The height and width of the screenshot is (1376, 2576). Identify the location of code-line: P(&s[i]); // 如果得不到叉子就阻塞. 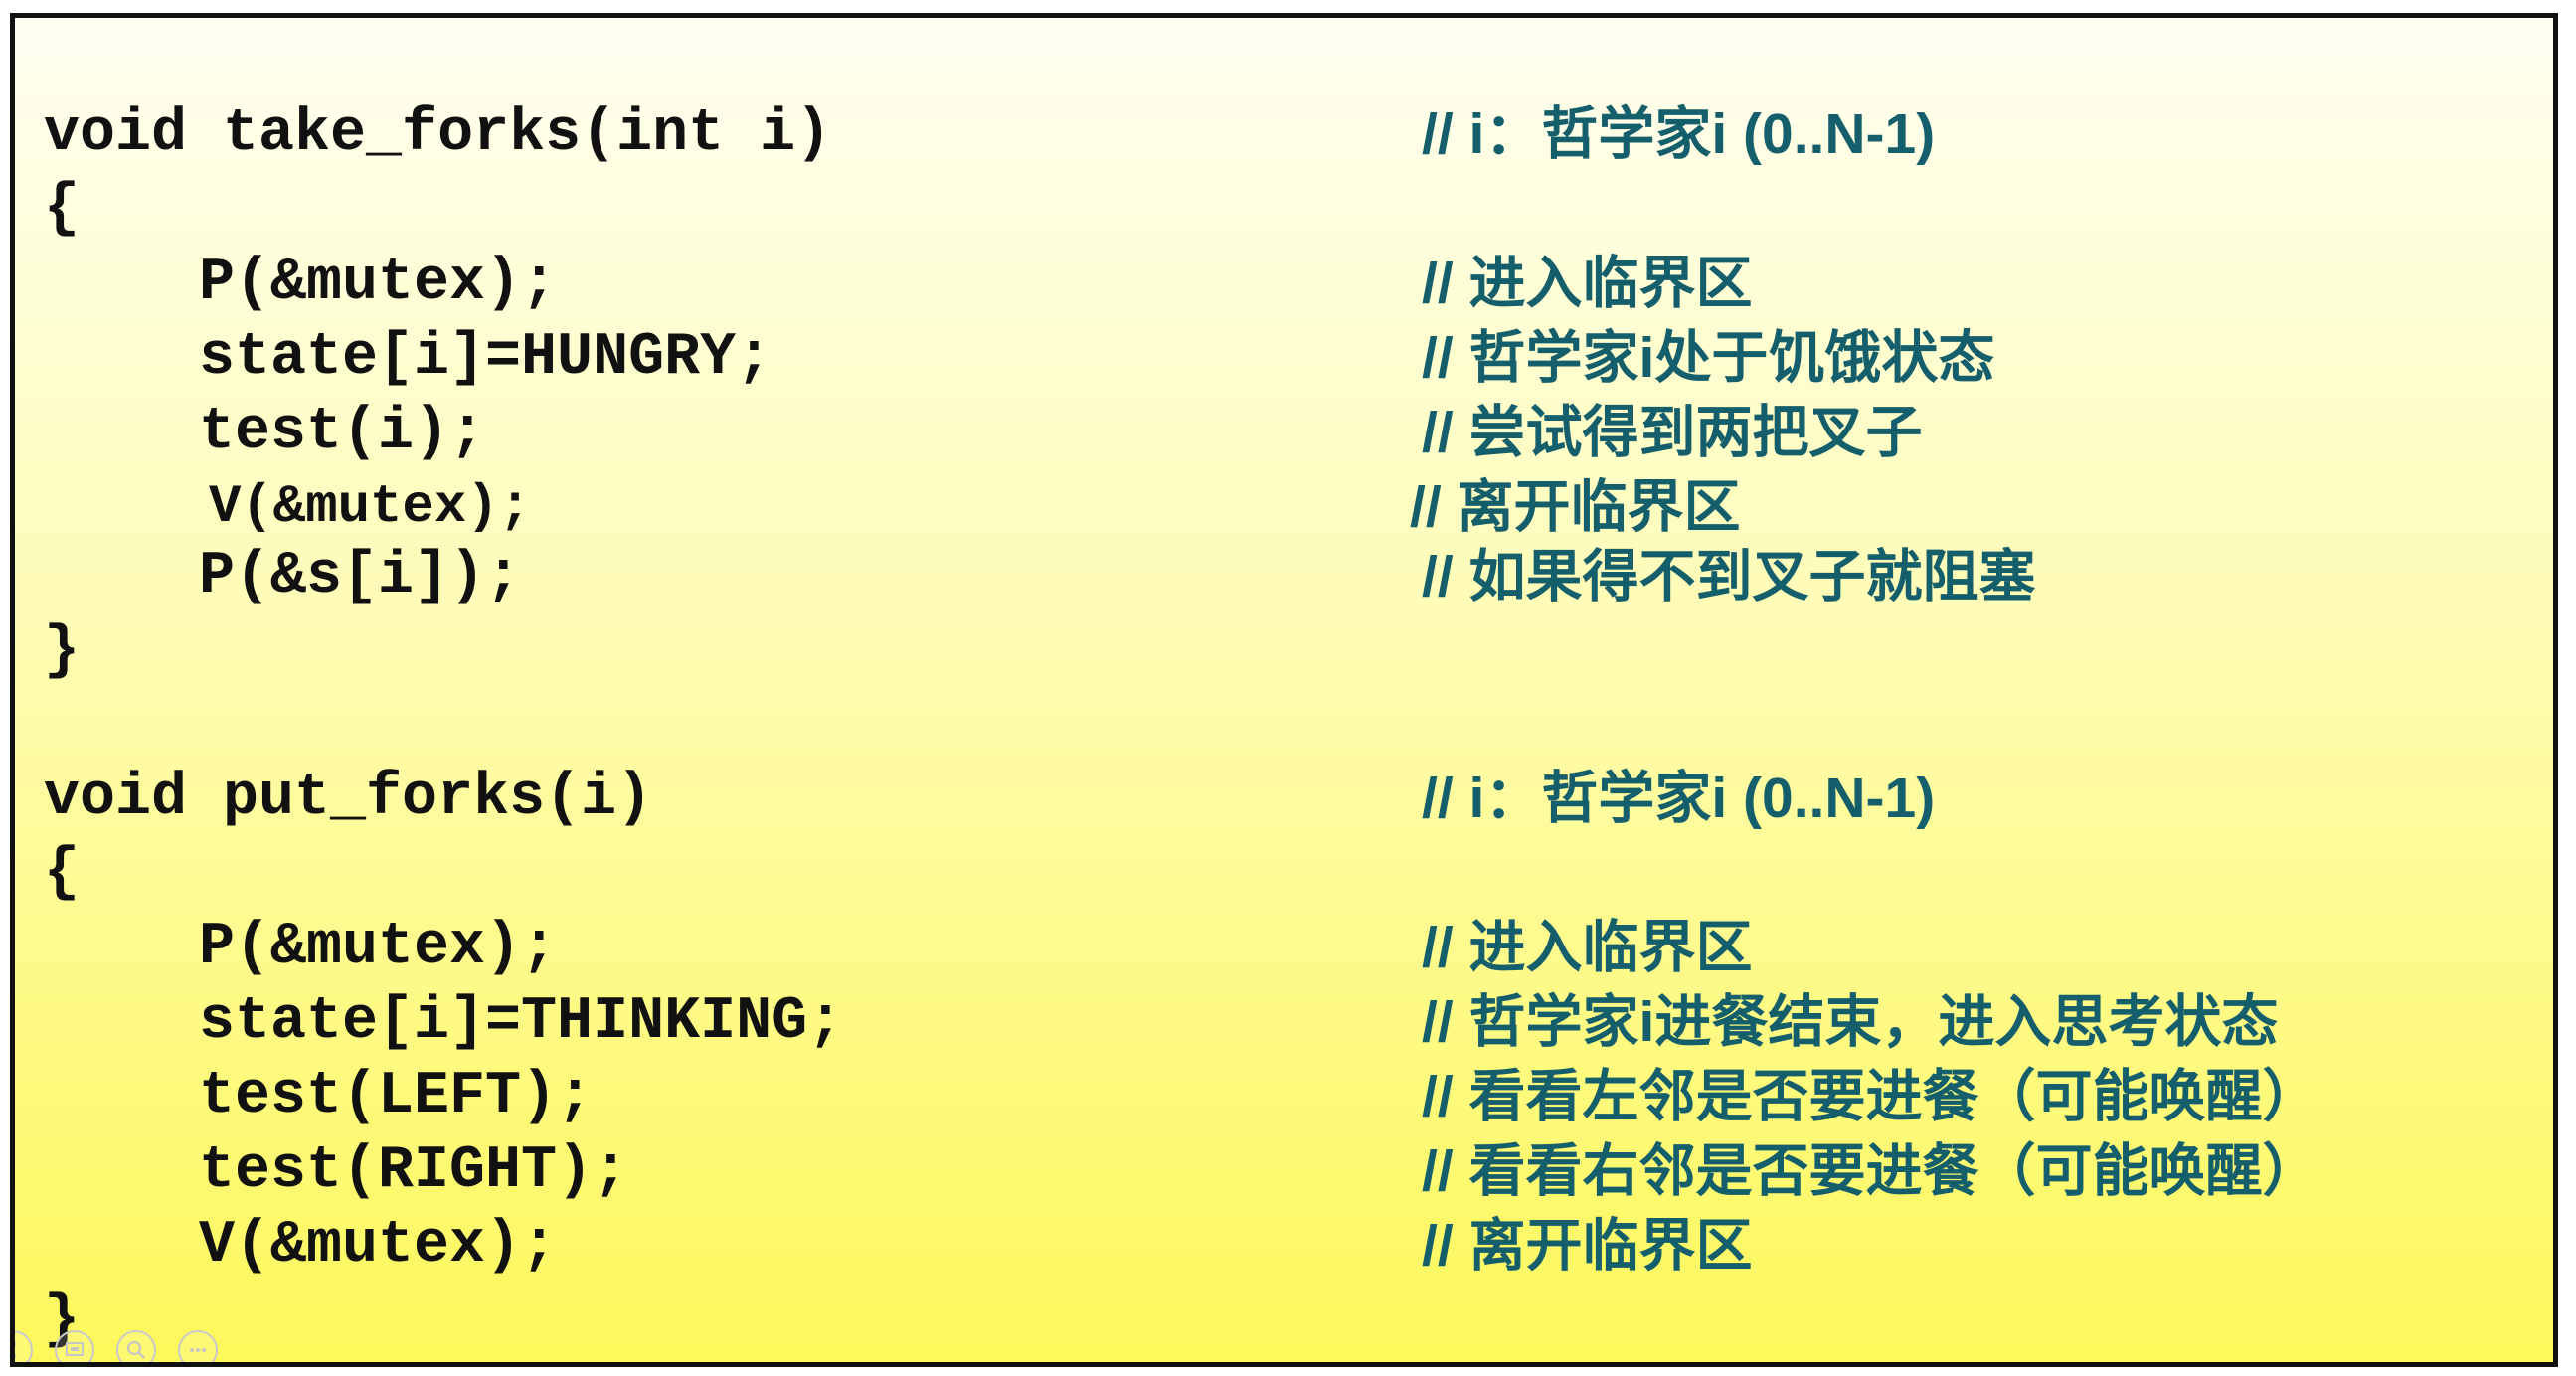
(1284, 577).